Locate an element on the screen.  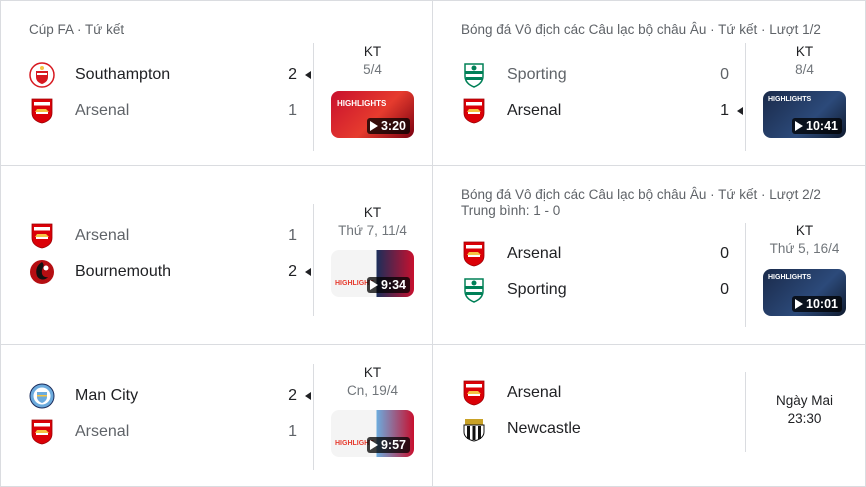
video-duration: 10:41 is located at coordinates (817, 126).